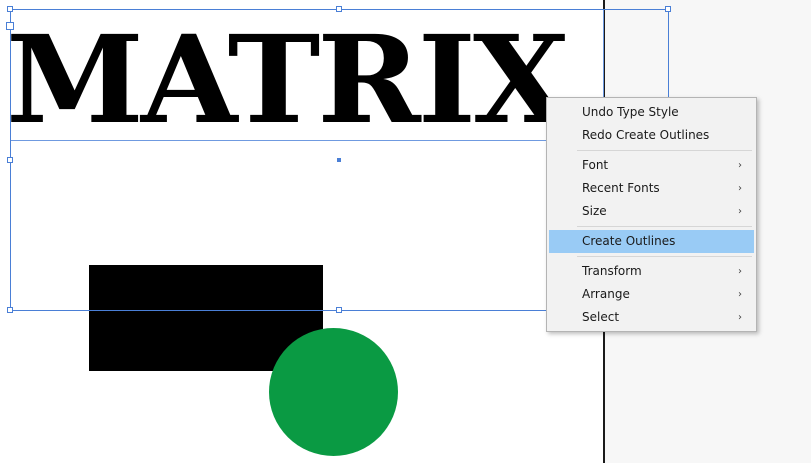 The height and width of the screenshot is (463, 811). I want to click on menu-item-create-outlines: Create Outlines, so click(651, 241).